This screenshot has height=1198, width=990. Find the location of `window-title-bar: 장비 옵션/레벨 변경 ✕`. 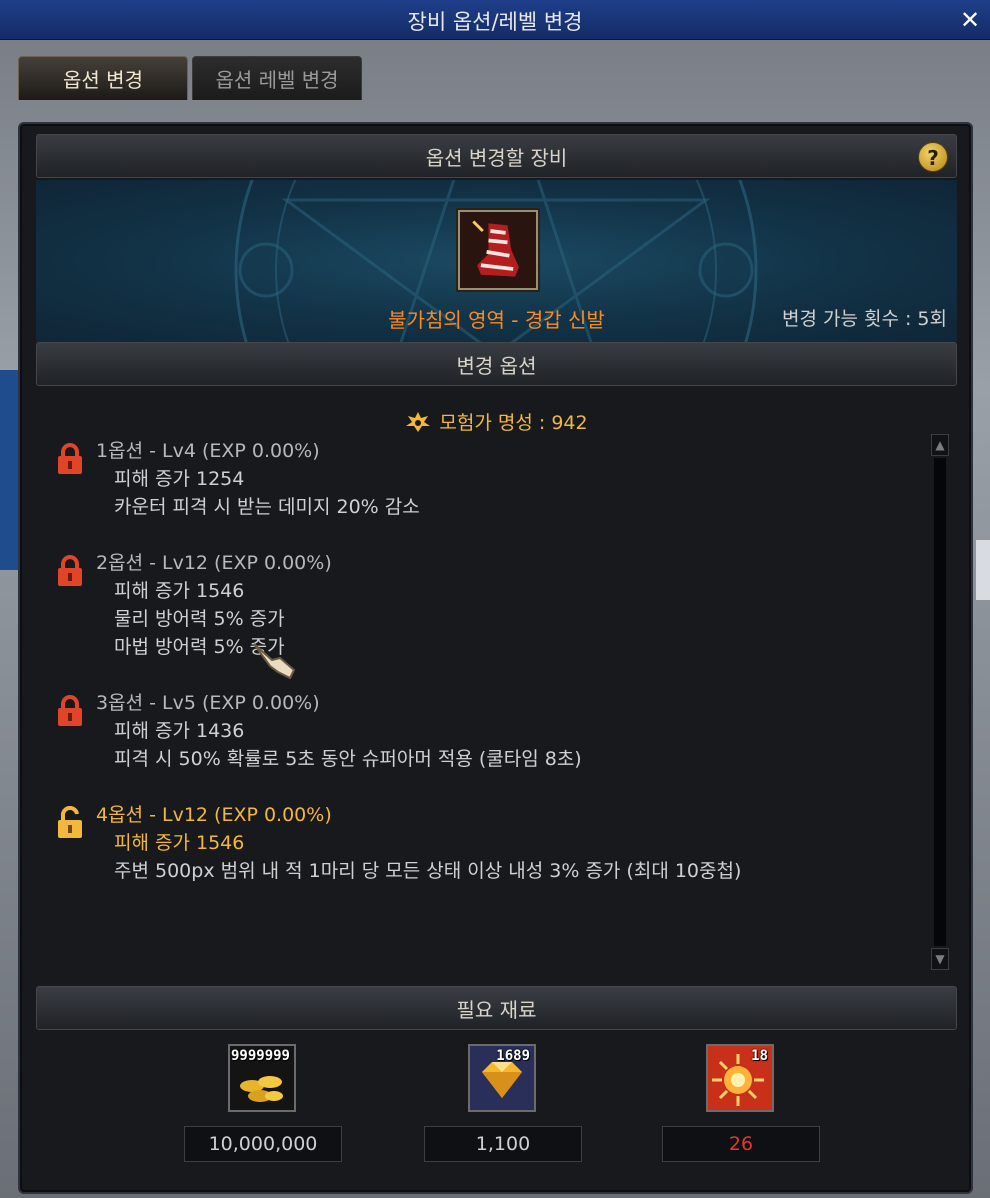

window-title-bar: 장비 옵션/레벨 변경 ✕ is located at coordinates (495, 20).